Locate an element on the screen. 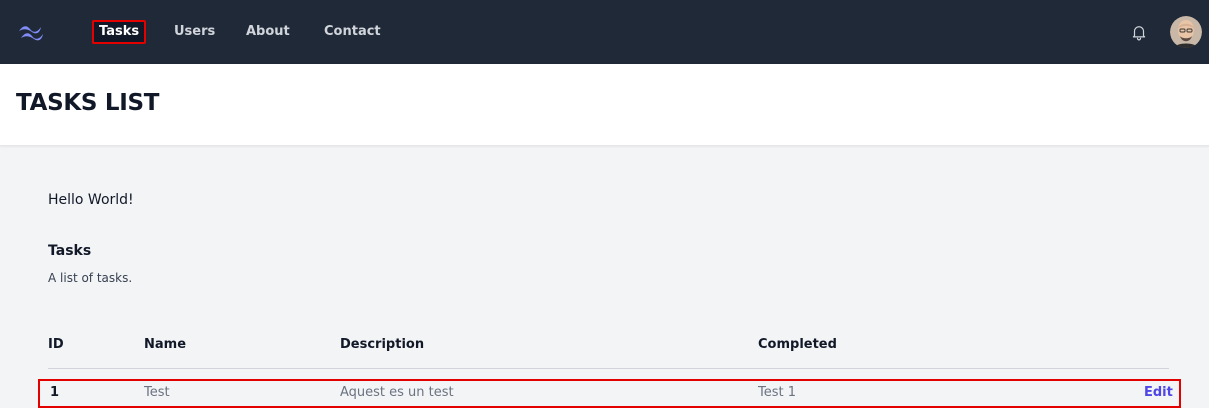  bell-icon is located at coordinates (1139, 32).